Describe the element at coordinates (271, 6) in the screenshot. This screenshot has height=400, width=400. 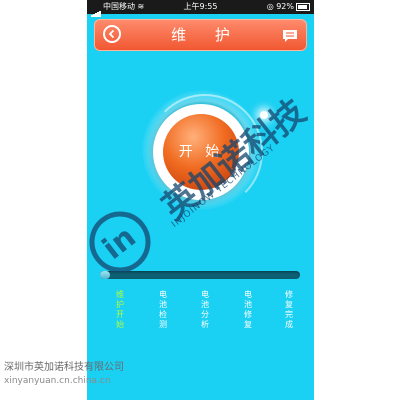
I see `lock-rotation-icon: ◎` at that location.